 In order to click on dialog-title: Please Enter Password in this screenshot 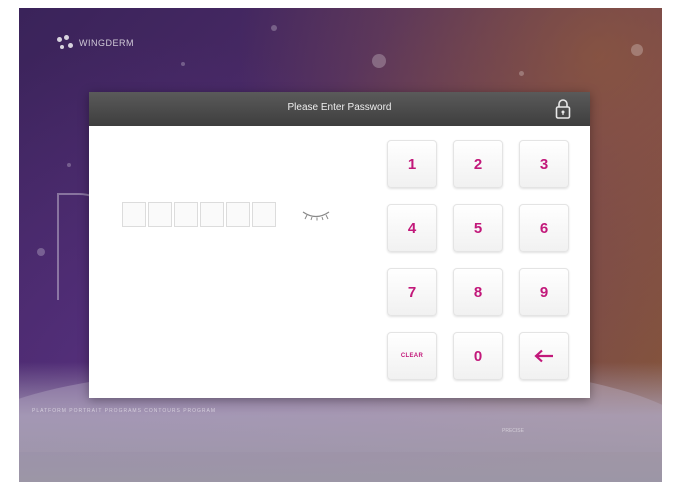, I will do `click(339, 107)`.